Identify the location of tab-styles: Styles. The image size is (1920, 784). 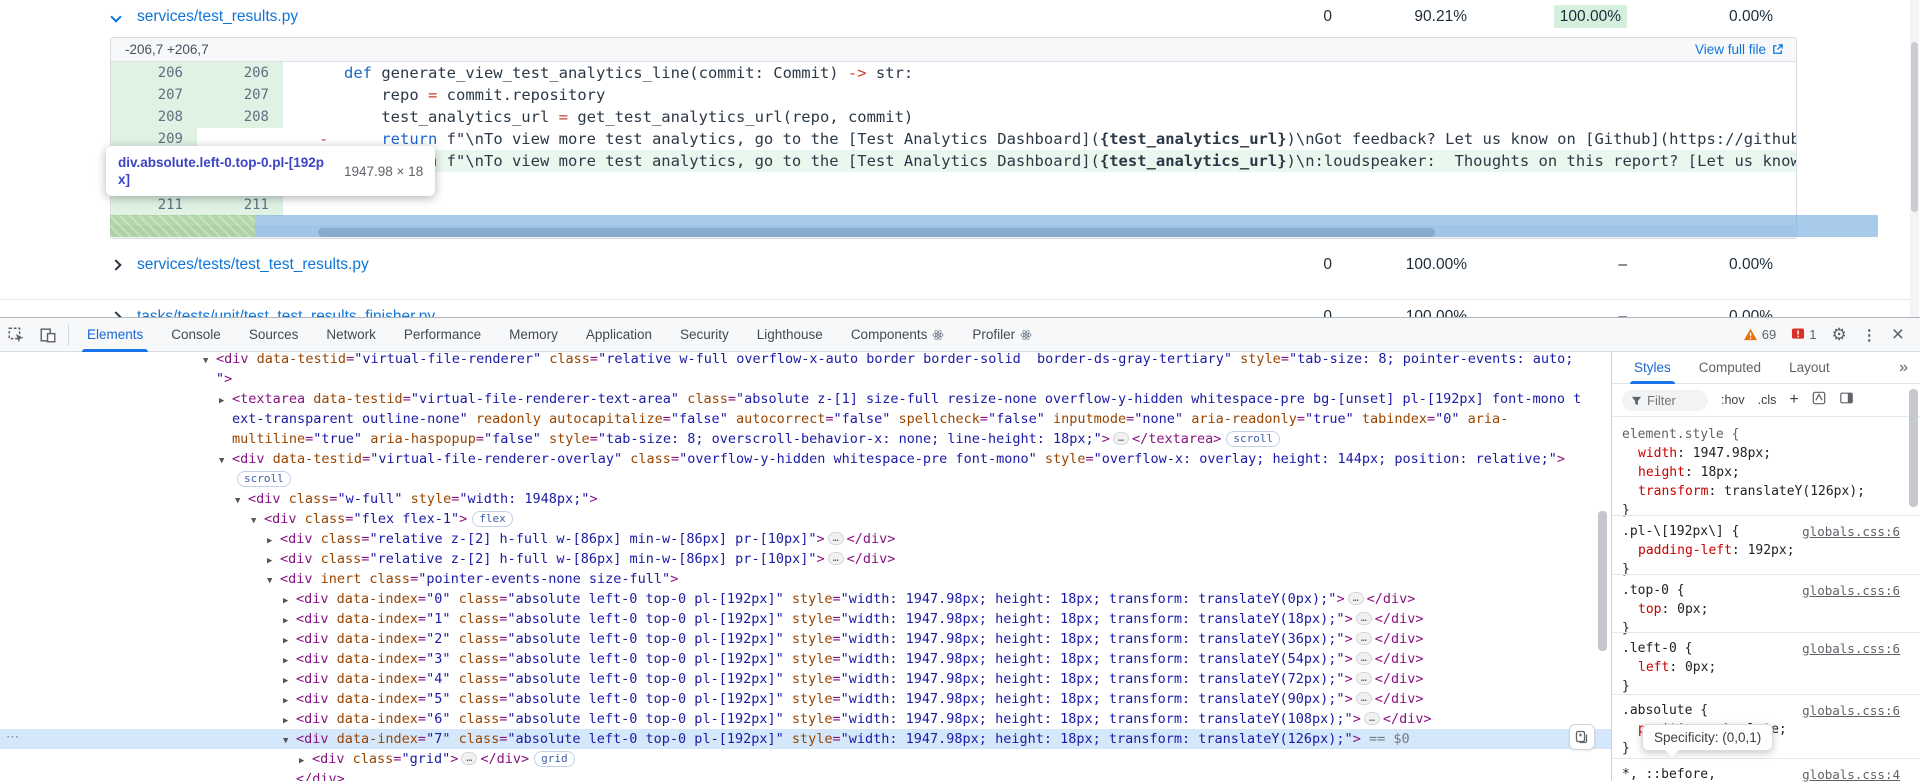
(1652, 368).